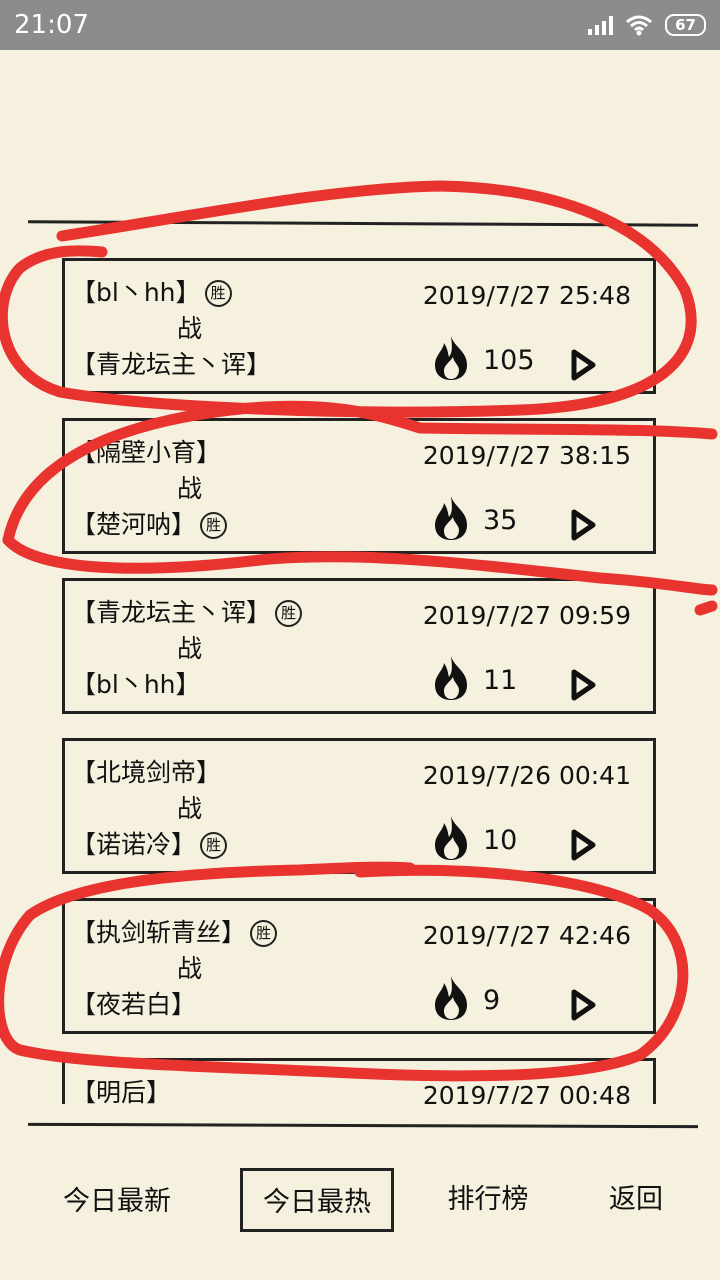  Describe the element at coordinates (636, 1200) in the screenshot. I see `back-button: 返回` at that location.